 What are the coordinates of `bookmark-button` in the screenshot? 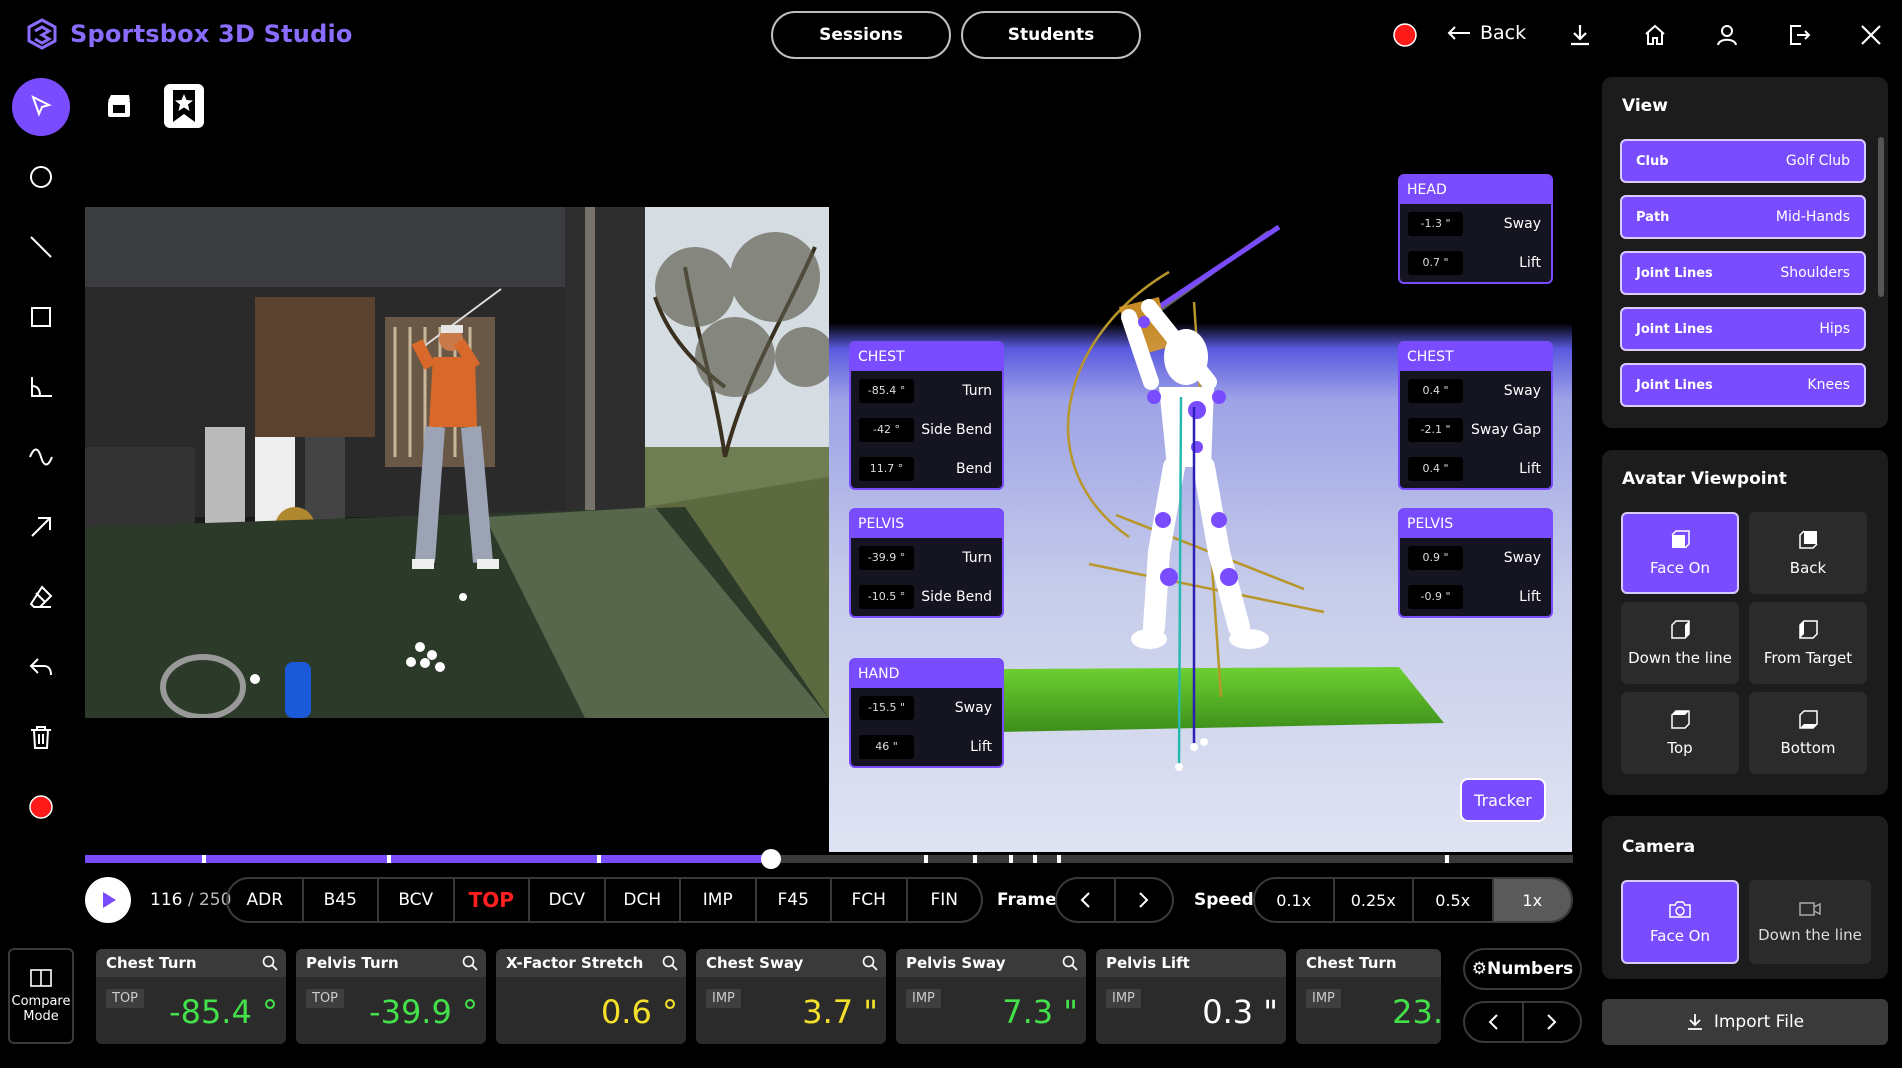 It's located at (184, 106).